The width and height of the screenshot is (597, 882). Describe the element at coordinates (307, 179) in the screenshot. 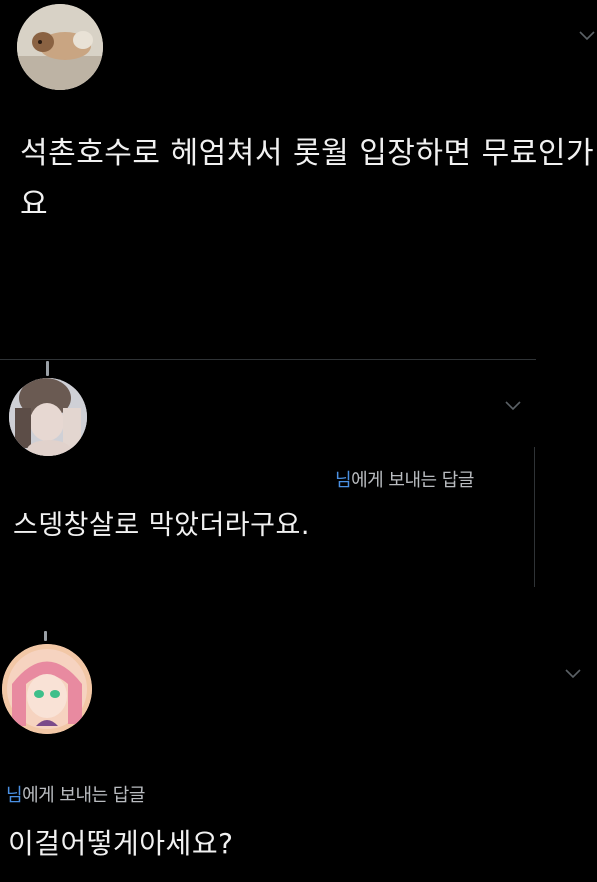

I see `tweet-text: 석촌호수로 헤엄쳐서 롯월 입장하면 무료인가요` at that location.